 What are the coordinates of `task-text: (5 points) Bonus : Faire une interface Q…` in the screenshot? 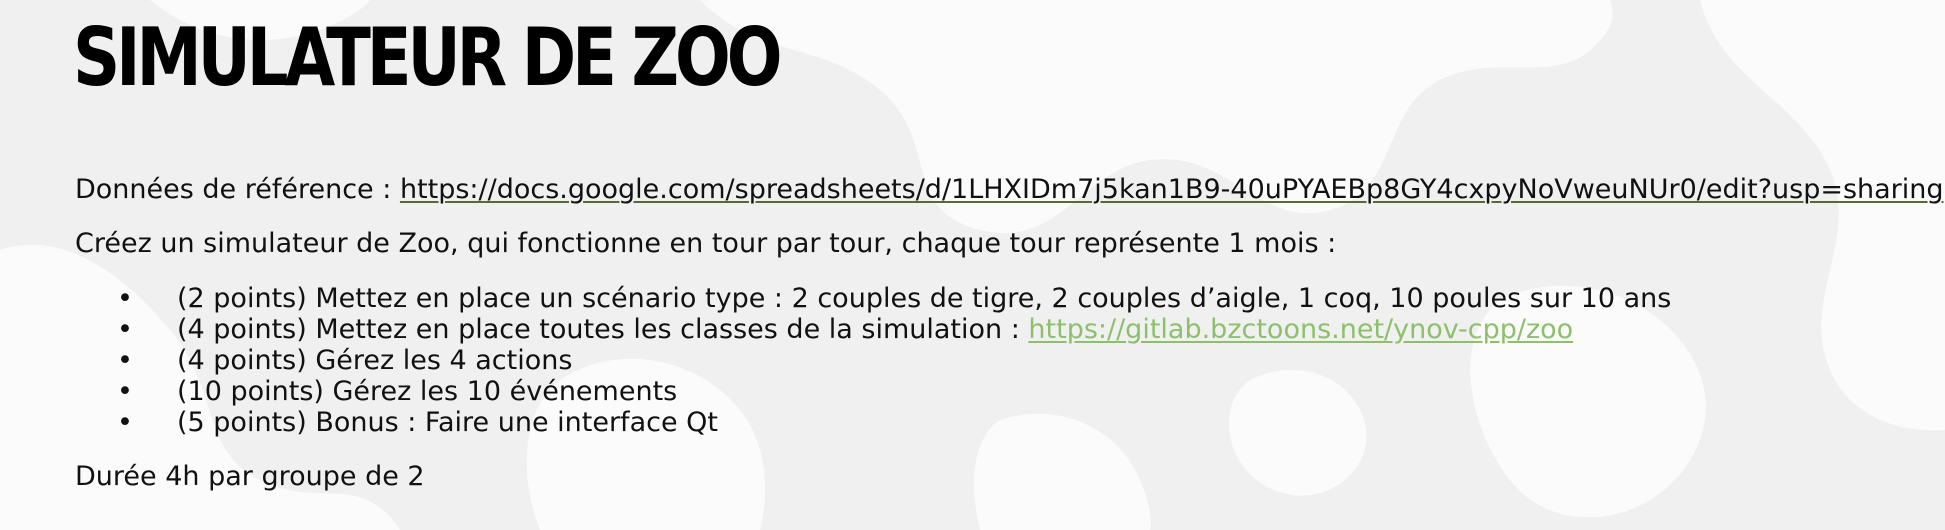 It's located at (447, 422).